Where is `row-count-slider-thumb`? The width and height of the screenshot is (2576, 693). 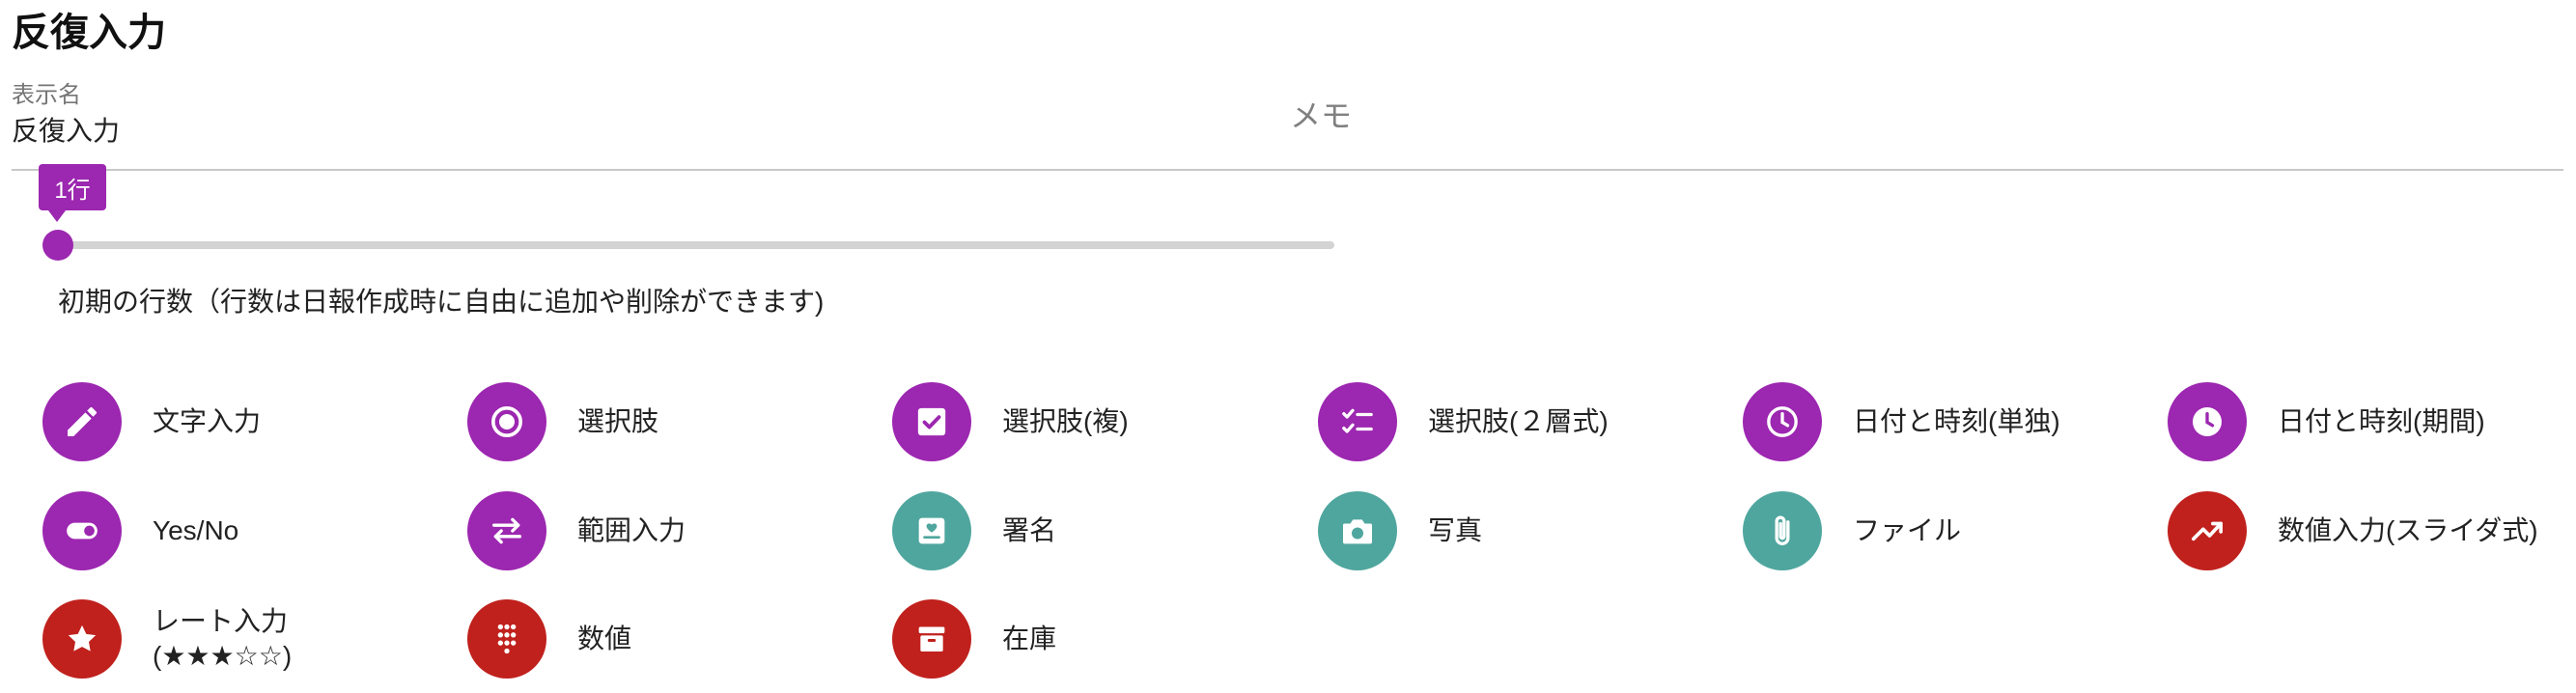
row-count-slider-thumb is located at coordinates (58, 245).